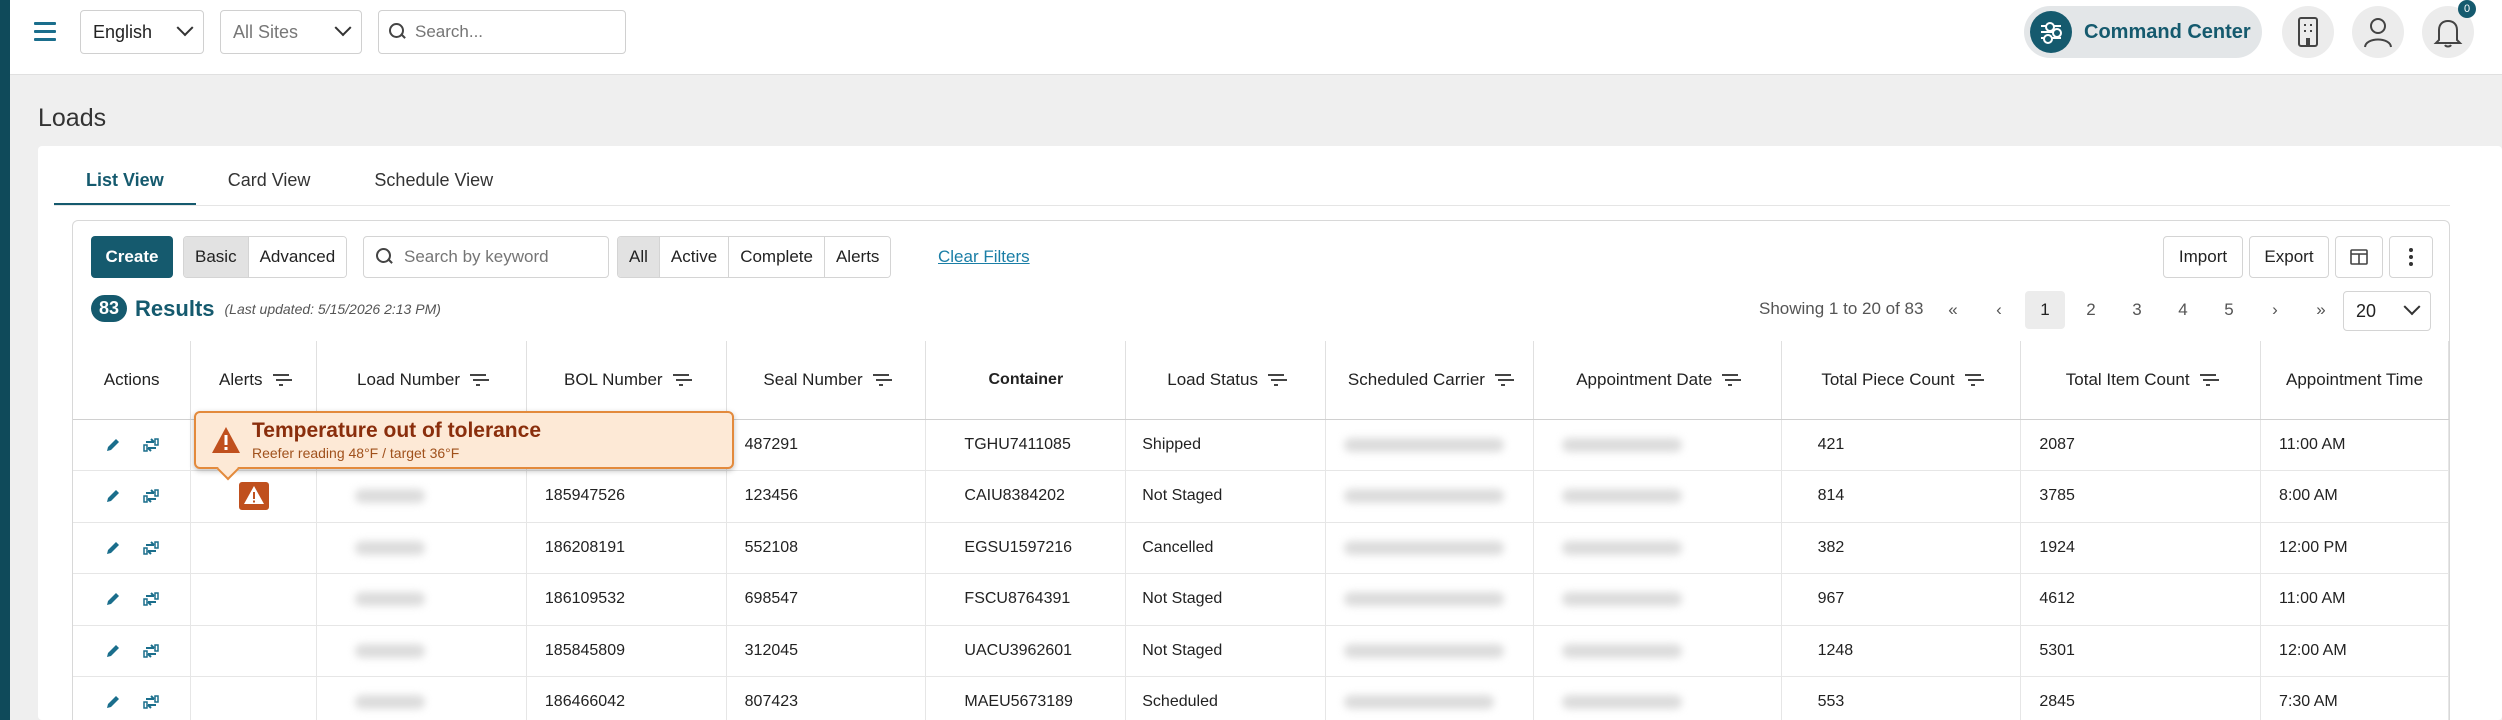 This screenshot has height=720, width=2502. I want to click on notifications-button: 0, so click(2449, 29).